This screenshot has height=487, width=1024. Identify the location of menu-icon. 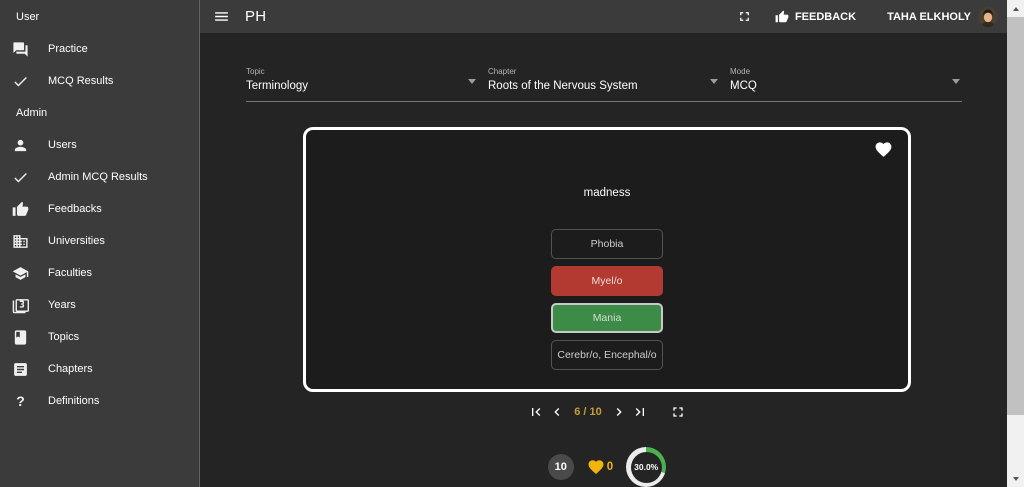
(221, 16).